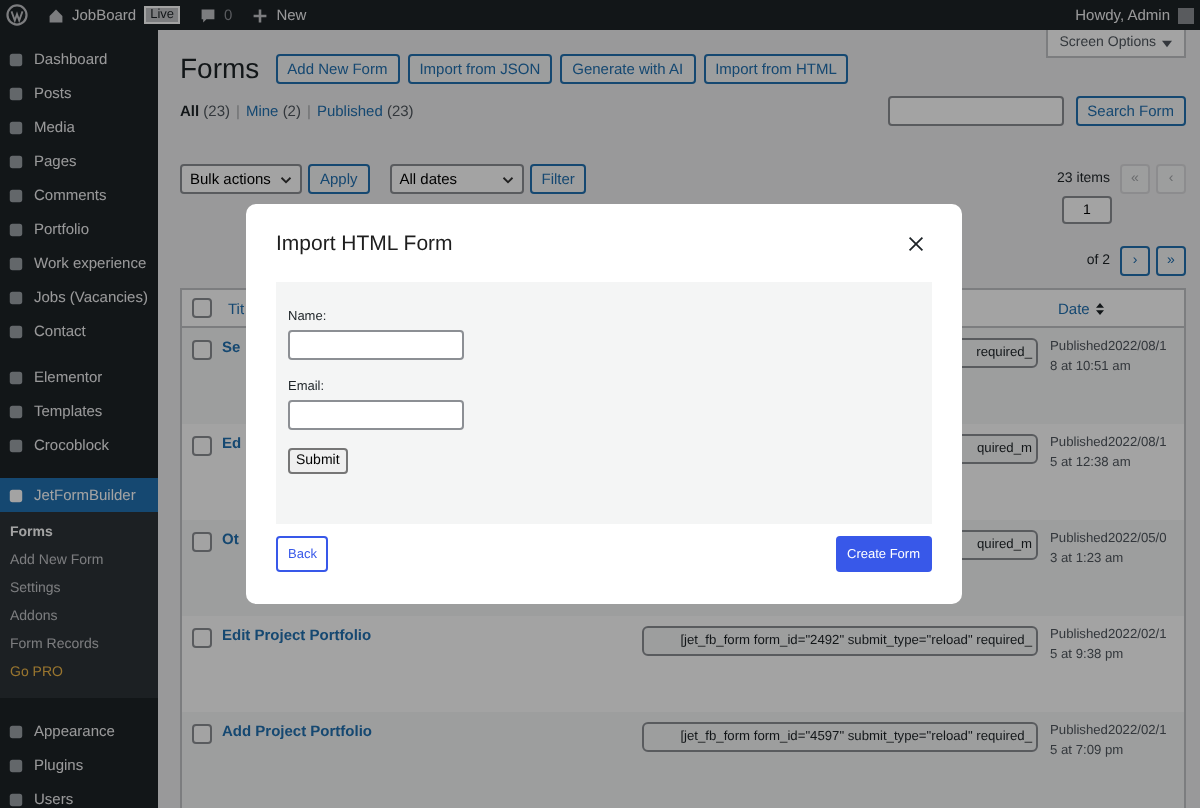 The image size is (1200, 808). Describe the element at coordinates (916, 243) in the screenshot. I see `close-icon` at that location.